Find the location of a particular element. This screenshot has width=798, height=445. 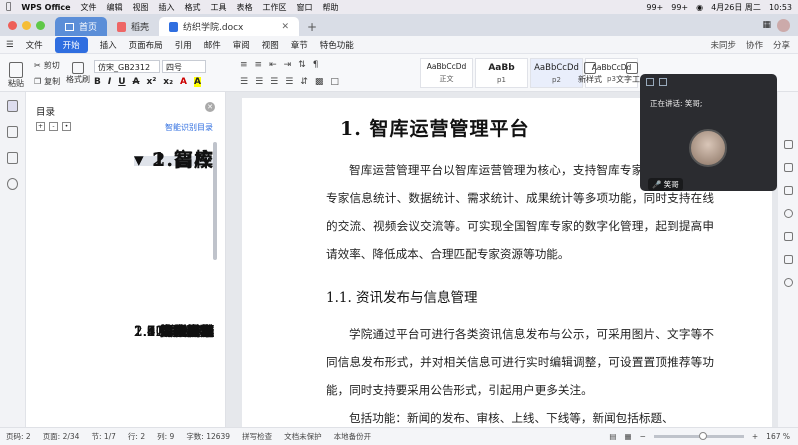

ai-toc-button: 智能识别目录 is located at coordinates (189, 127).